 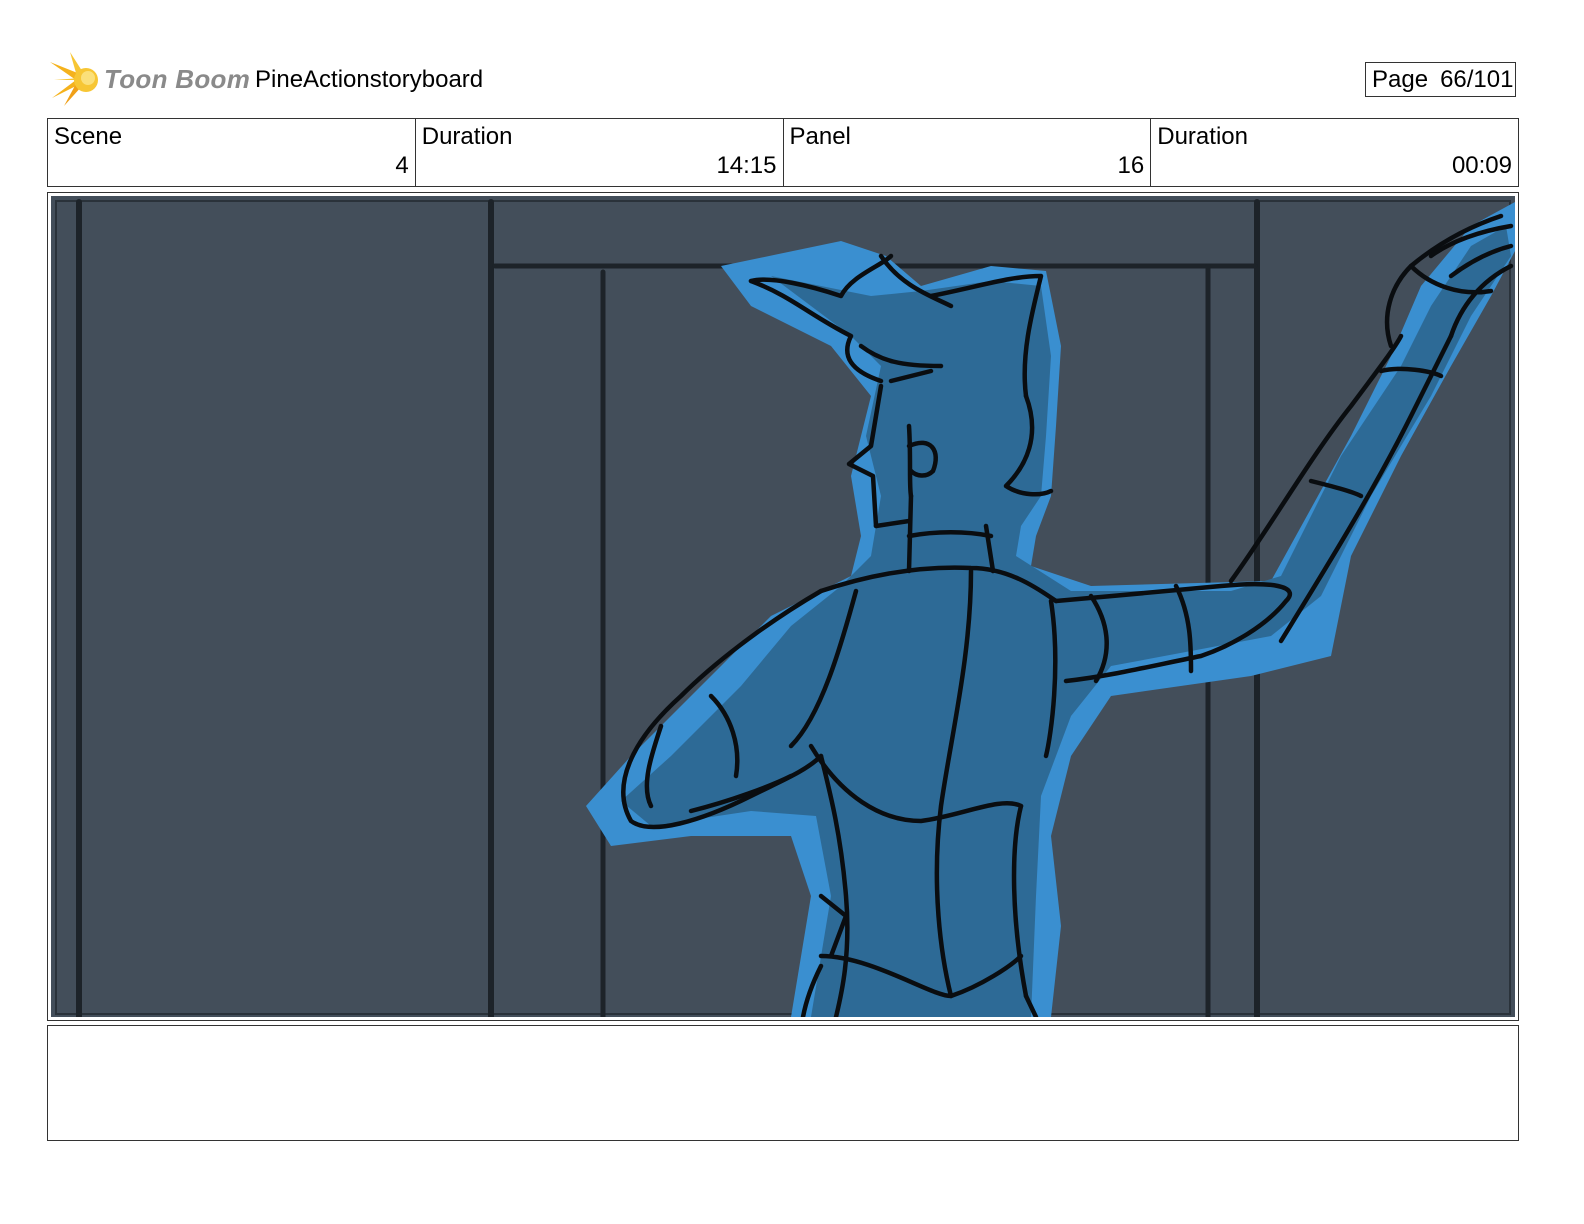 What do you see at coordinates (1131, 165) in the screenshot?
I see `panel-value: 16` at bounding box center [1131, 165].